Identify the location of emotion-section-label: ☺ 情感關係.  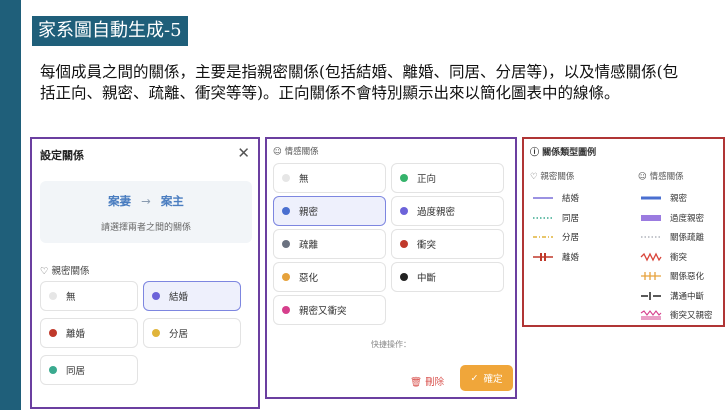
(296, 152).